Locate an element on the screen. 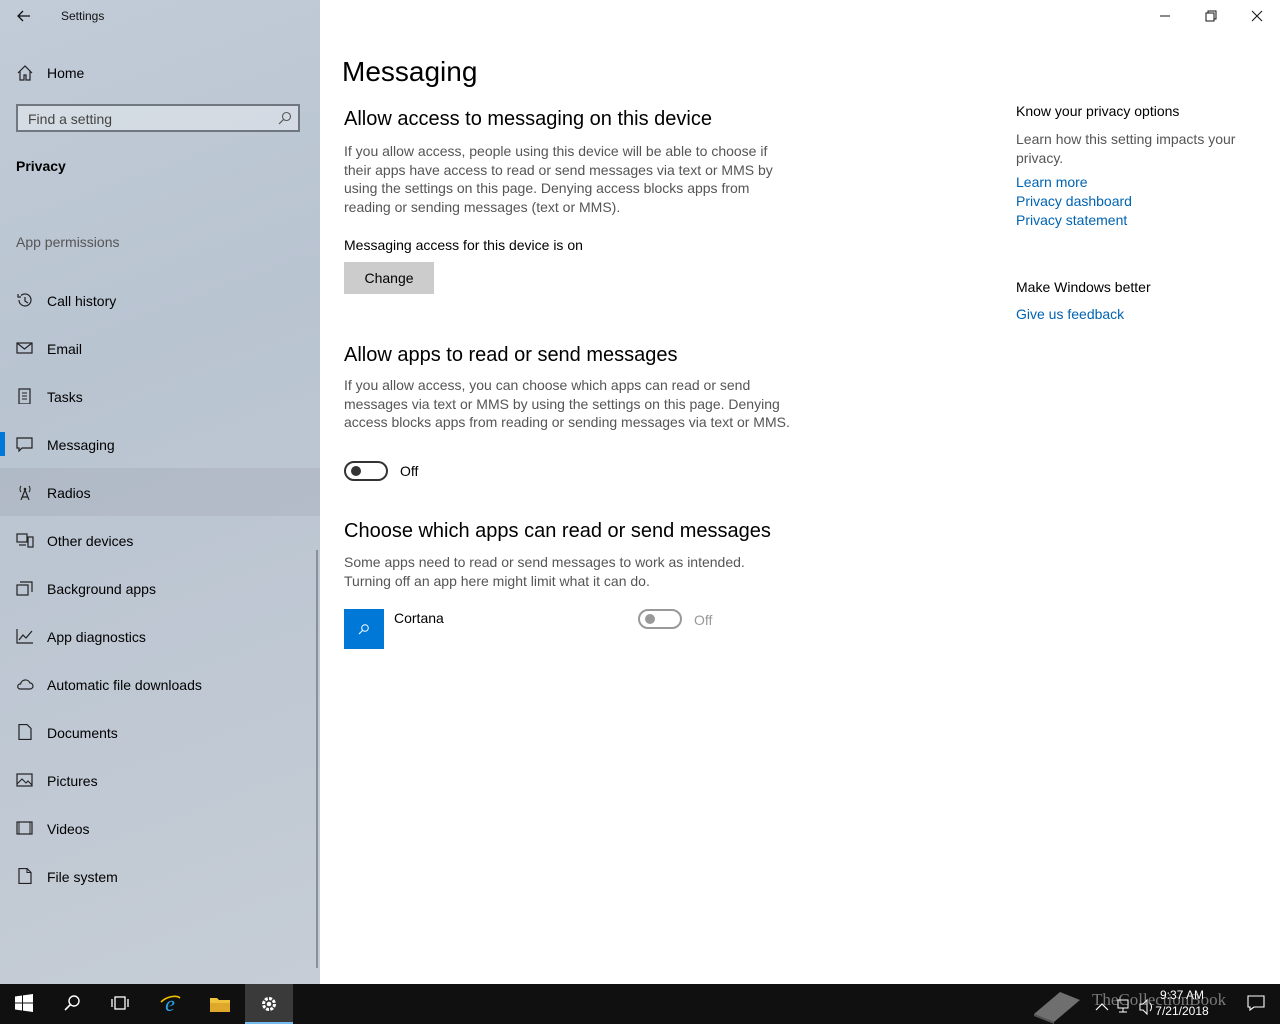 This screenshot has height=1024, width=1280. sidebar-item-label: App diagnostics is located at coordinates (96, 637).